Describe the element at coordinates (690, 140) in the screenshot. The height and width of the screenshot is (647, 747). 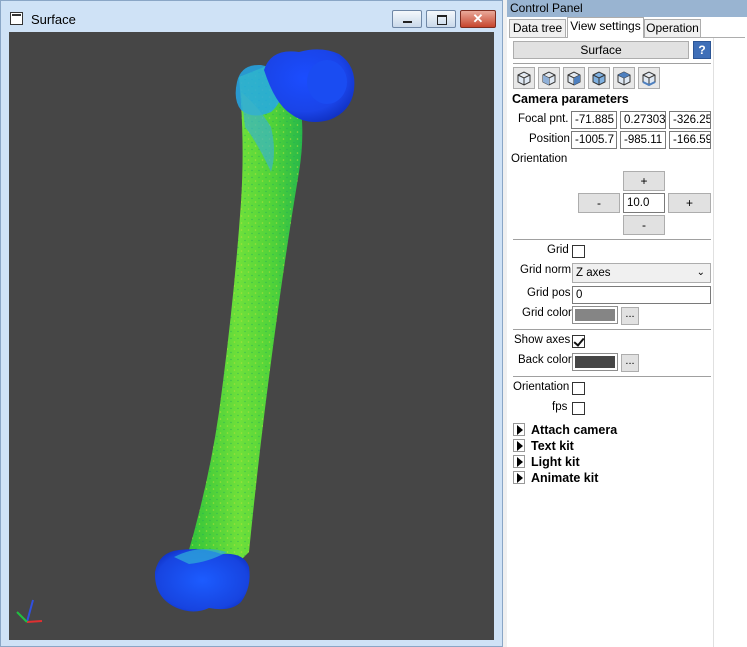
I see `position-z-field: -166.59` at that location.